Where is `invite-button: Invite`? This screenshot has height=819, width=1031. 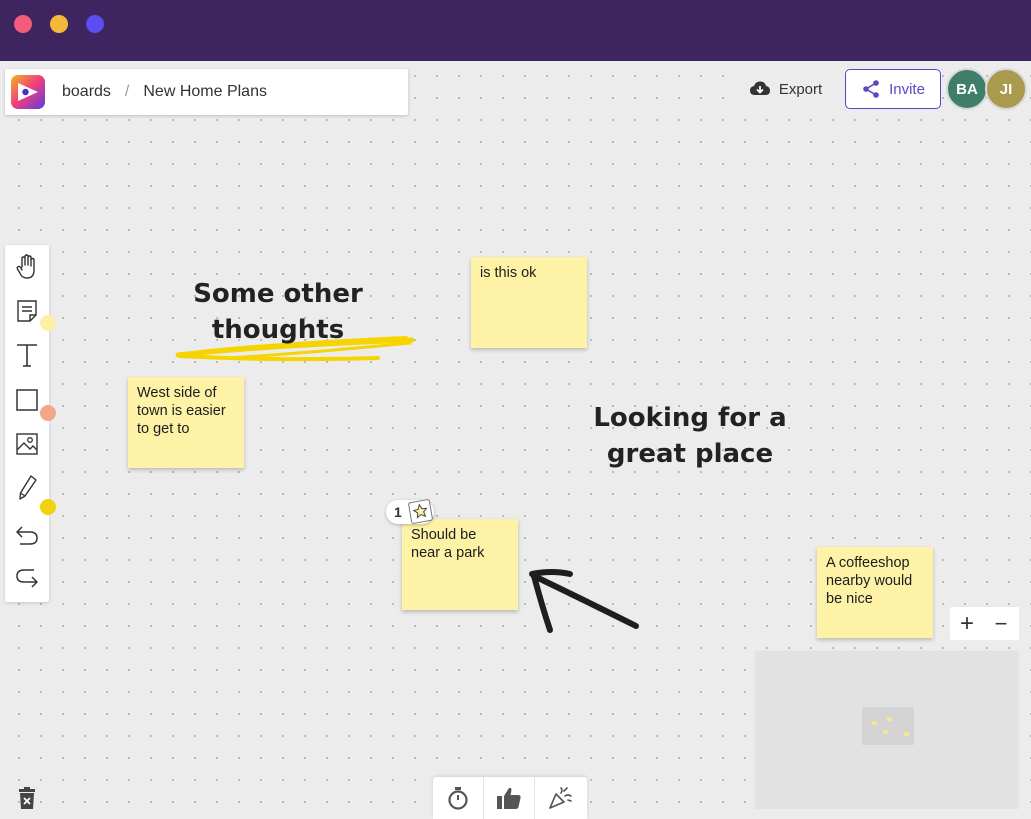
invite-button: Invite is located at coordinates (893, 89).